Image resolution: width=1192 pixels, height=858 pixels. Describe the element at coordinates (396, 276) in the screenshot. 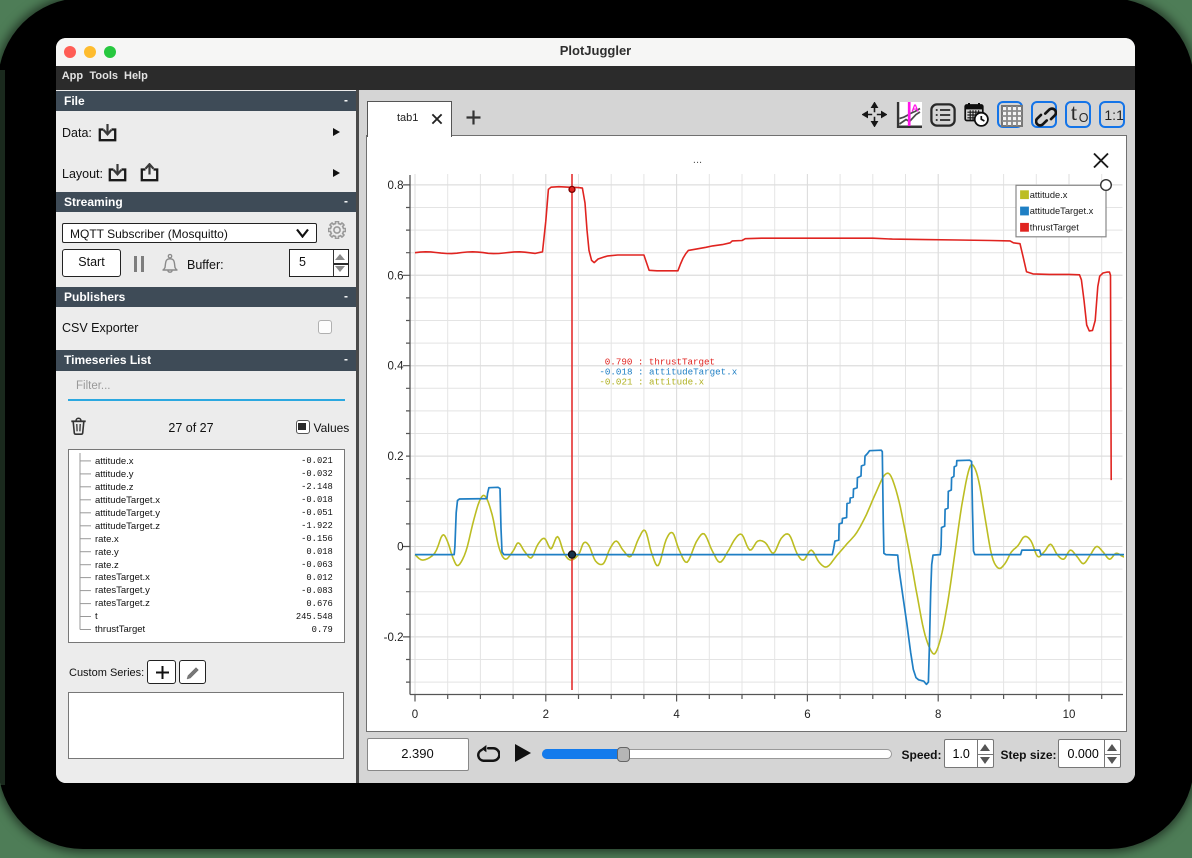

I see `svg-text: 0.6` at that location.